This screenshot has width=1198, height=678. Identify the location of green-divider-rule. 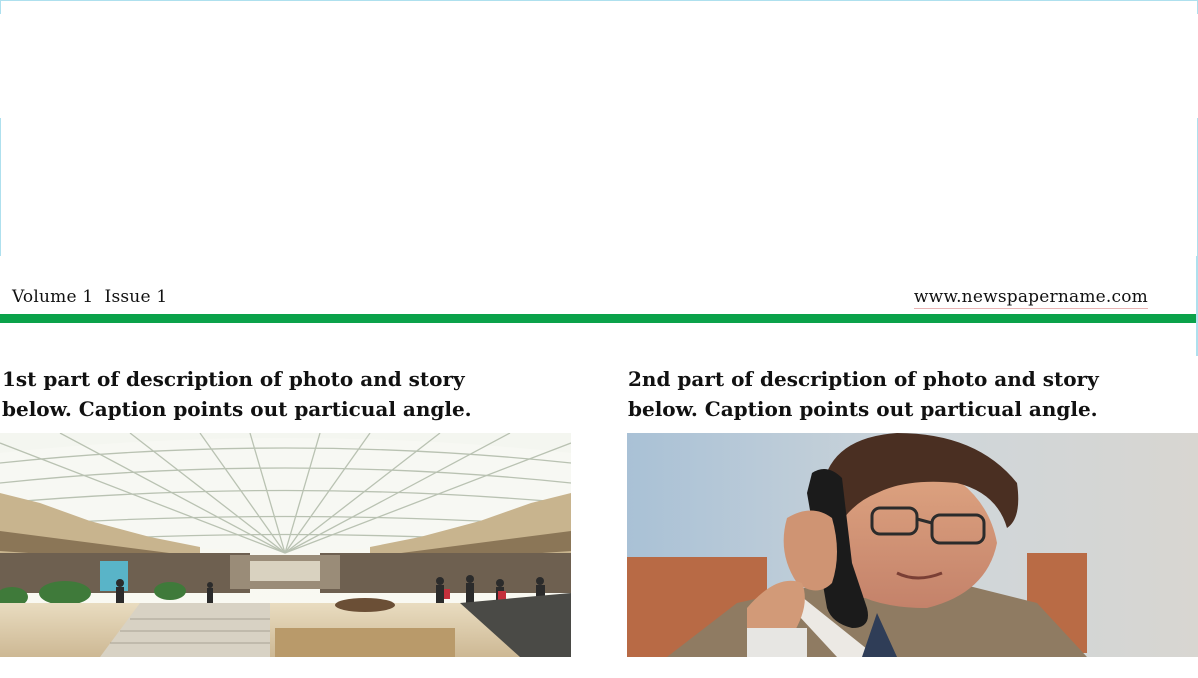
(598, 318).